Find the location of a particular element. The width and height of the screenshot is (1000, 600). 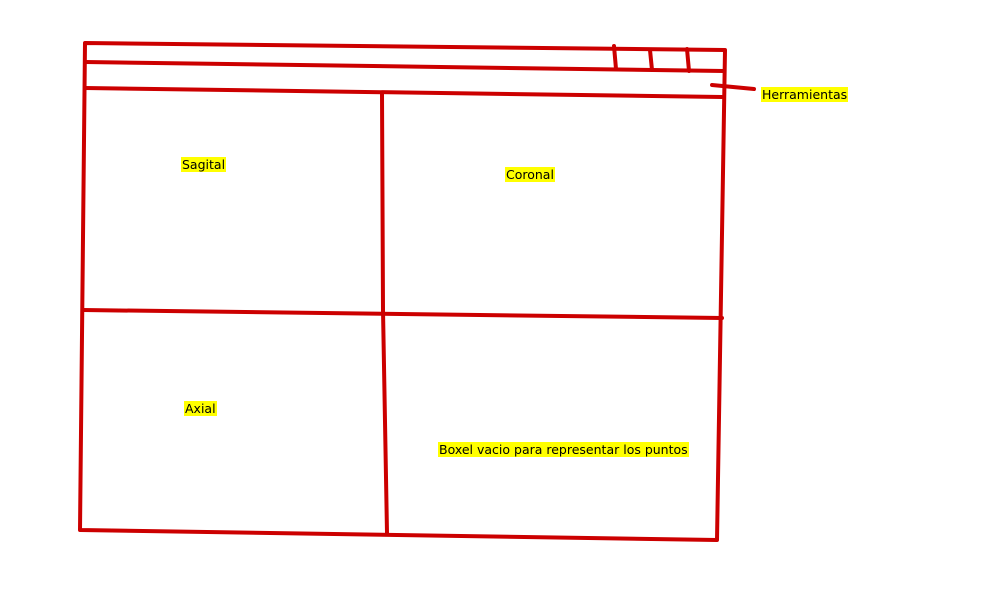

coronal-view-label: Coronal is located at coordinates (530, 174).